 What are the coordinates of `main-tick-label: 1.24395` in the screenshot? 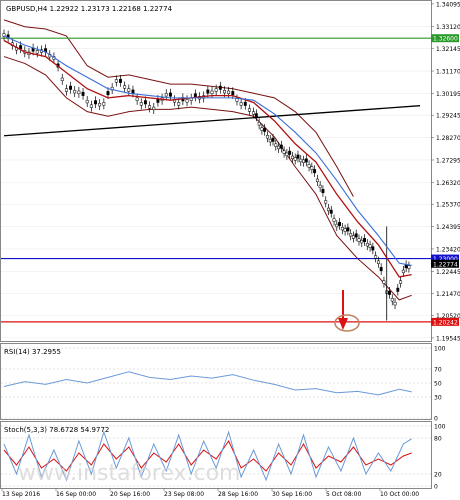 It's located at (448, 227).